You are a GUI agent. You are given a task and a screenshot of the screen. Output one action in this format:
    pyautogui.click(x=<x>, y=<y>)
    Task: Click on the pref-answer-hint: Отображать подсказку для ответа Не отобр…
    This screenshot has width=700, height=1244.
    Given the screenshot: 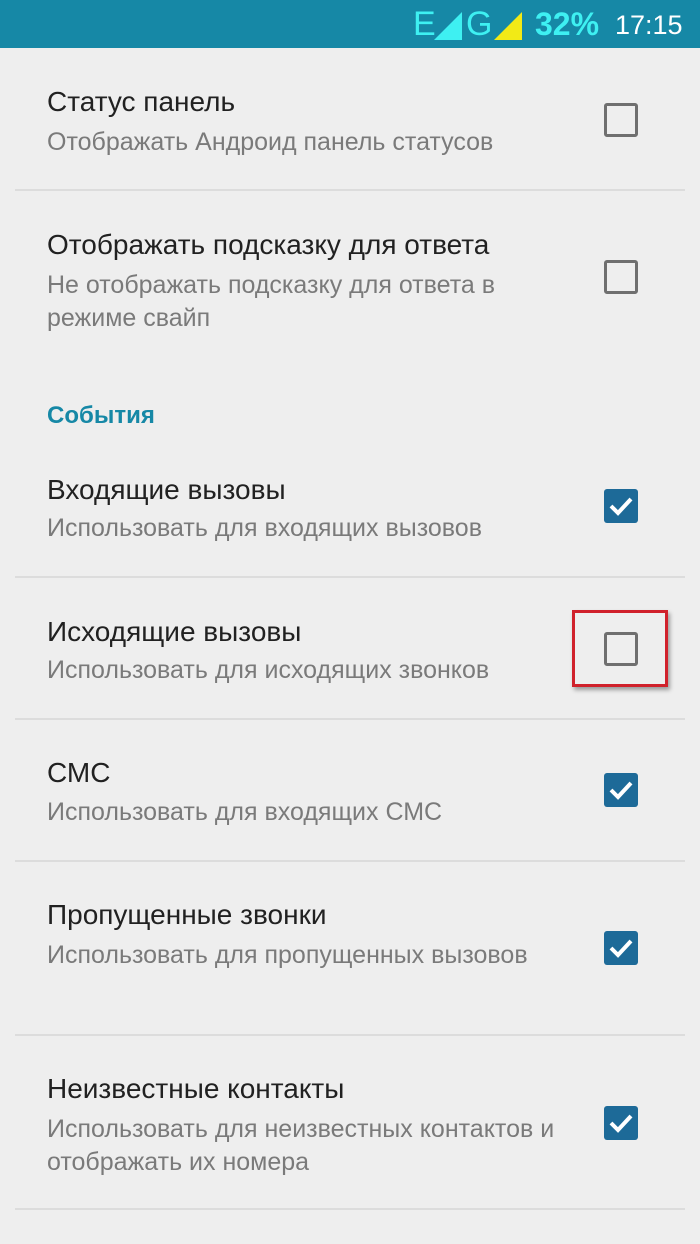 What is the action you would take?
    pyautogui.click(x=350, y=281)
    